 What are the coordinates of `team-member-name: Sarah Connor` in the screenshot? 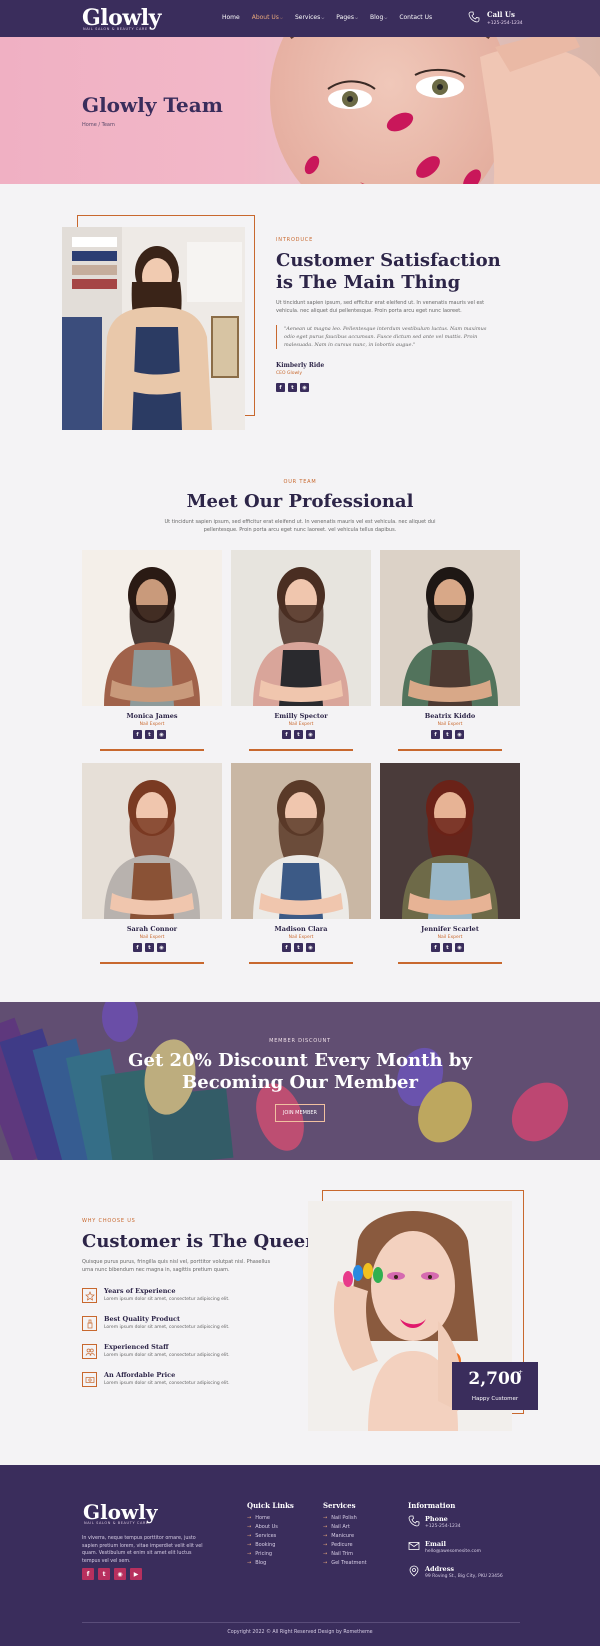 It's located at (152, 929).